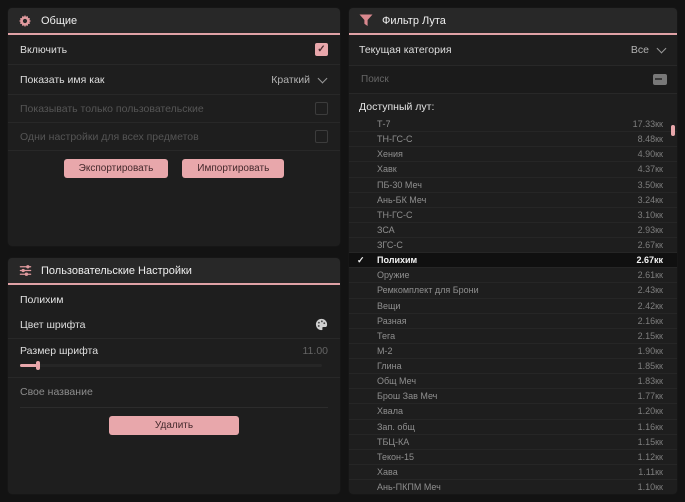 This screenshot has width=685, height=502. Describe the element at coordinates (321, 324) in the screenshot. I see `palette-icon` at that location.